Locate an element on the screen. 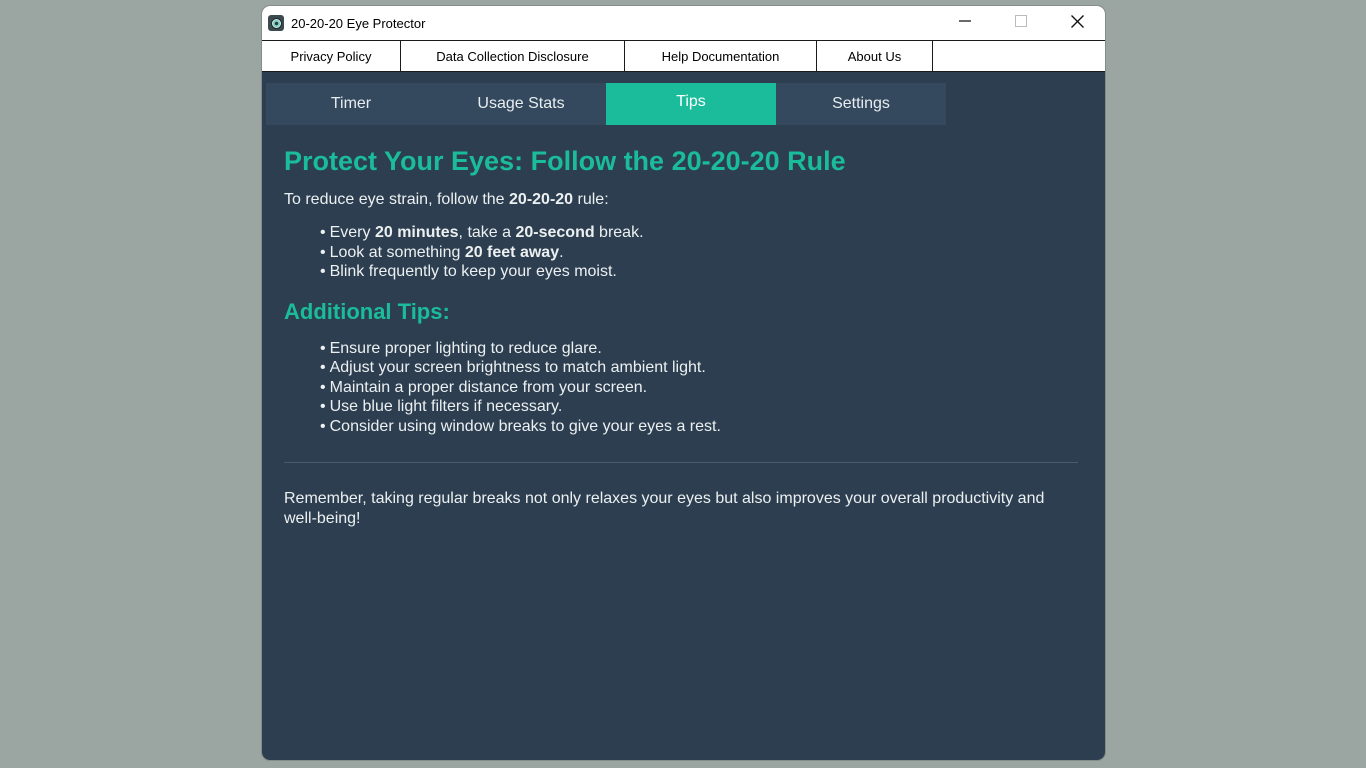 The height and width of the screenshot is (768, 1366). list-item: Use blue light filters if necessary. is located at coordinates (700, 407).